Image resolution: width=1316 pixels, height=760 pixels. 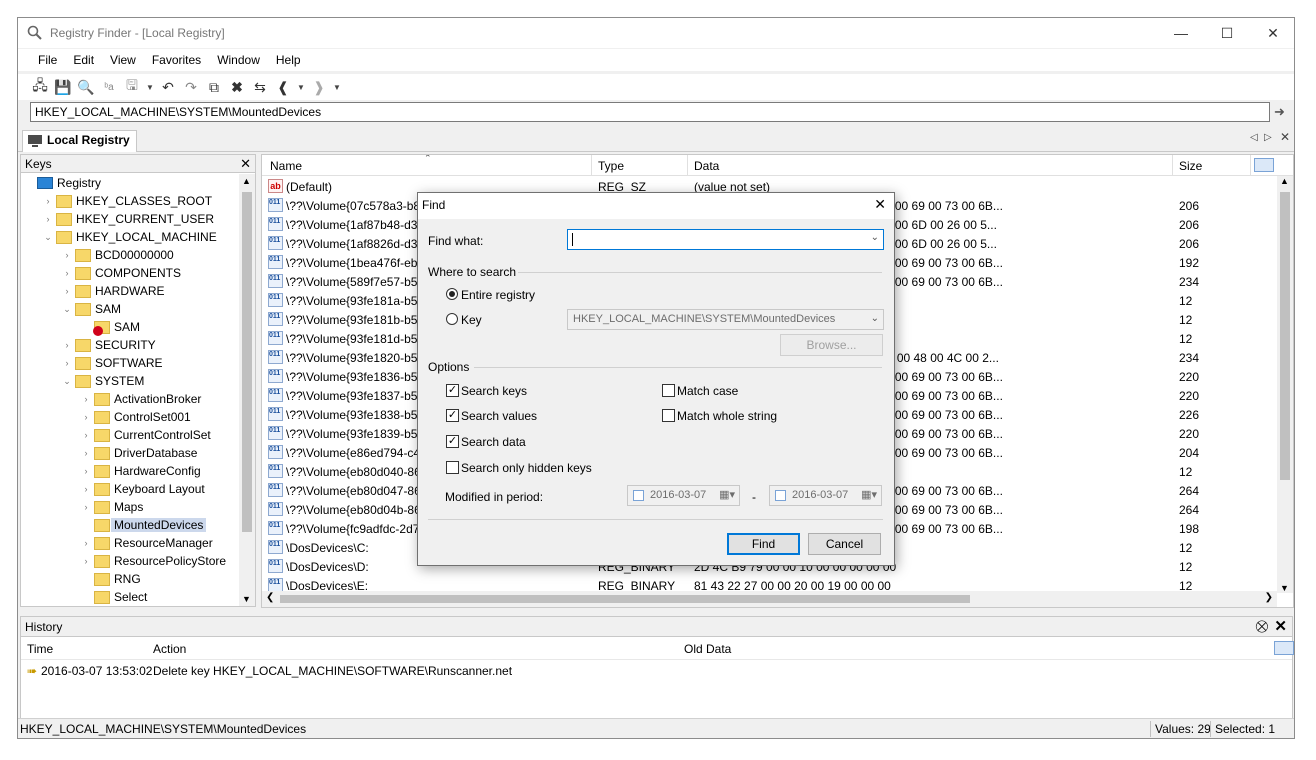 What do you see at coordinates (875, 318) in the screenshot?
I see `key-path-dropdown-icon: ⌄` at bounding box center [875, 318].